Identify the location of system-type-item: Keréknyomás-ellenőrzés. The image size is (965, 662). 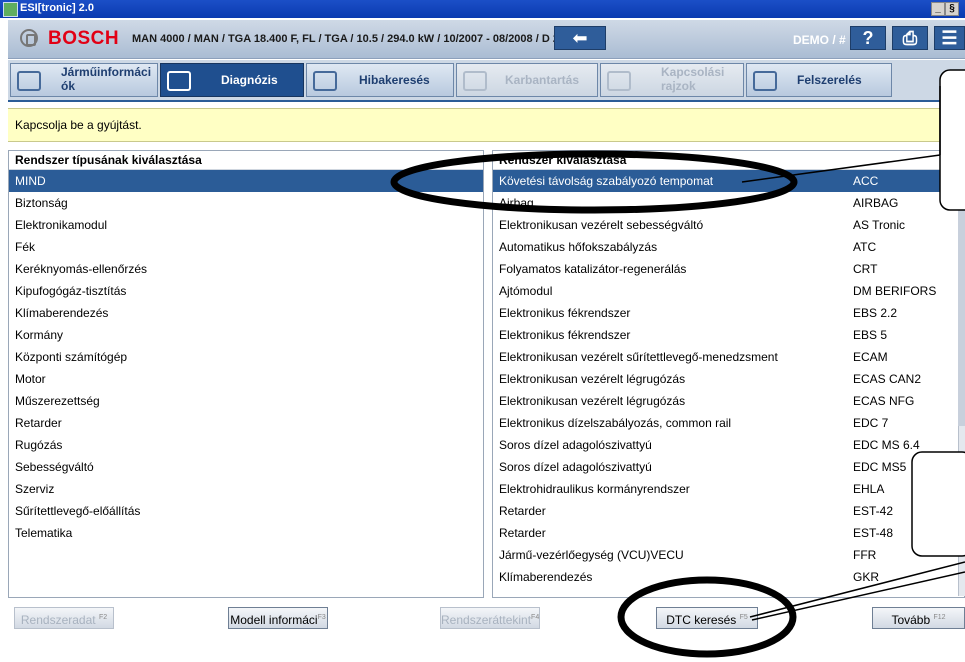
(246, 269).